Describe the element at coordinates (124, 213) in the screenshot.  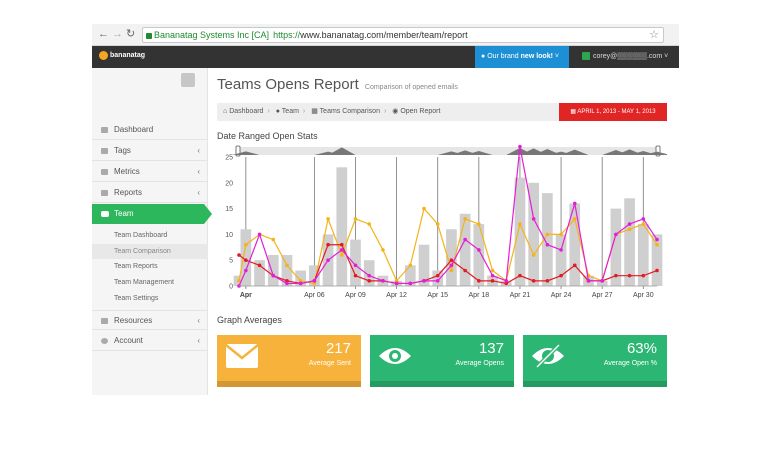
I see `sidebar-item-label: Team` at that location.